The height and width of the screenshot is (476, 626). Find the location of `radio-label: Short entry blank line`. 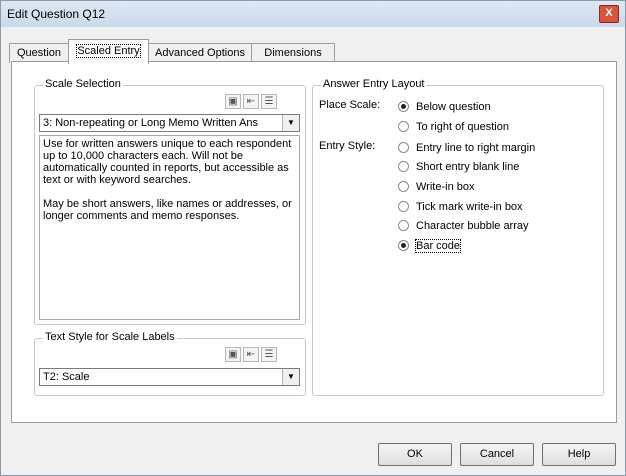

radio-label: Short entry blank line is located at coordinates (468, 166).